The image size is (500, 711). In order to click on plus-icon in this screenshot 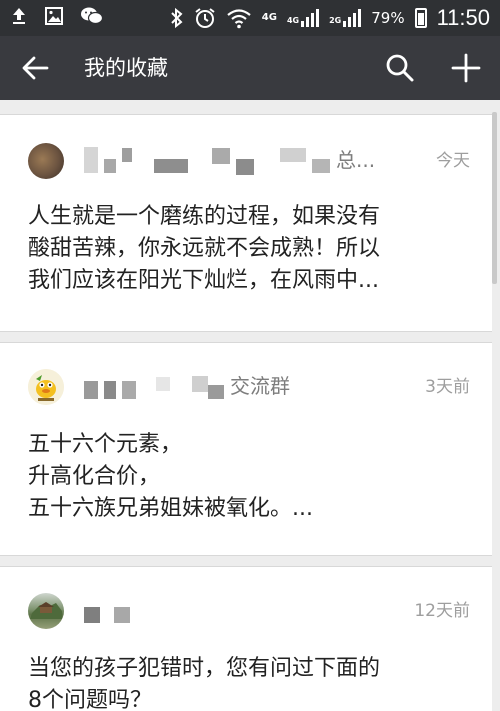, I will do `click(466, 68)`.